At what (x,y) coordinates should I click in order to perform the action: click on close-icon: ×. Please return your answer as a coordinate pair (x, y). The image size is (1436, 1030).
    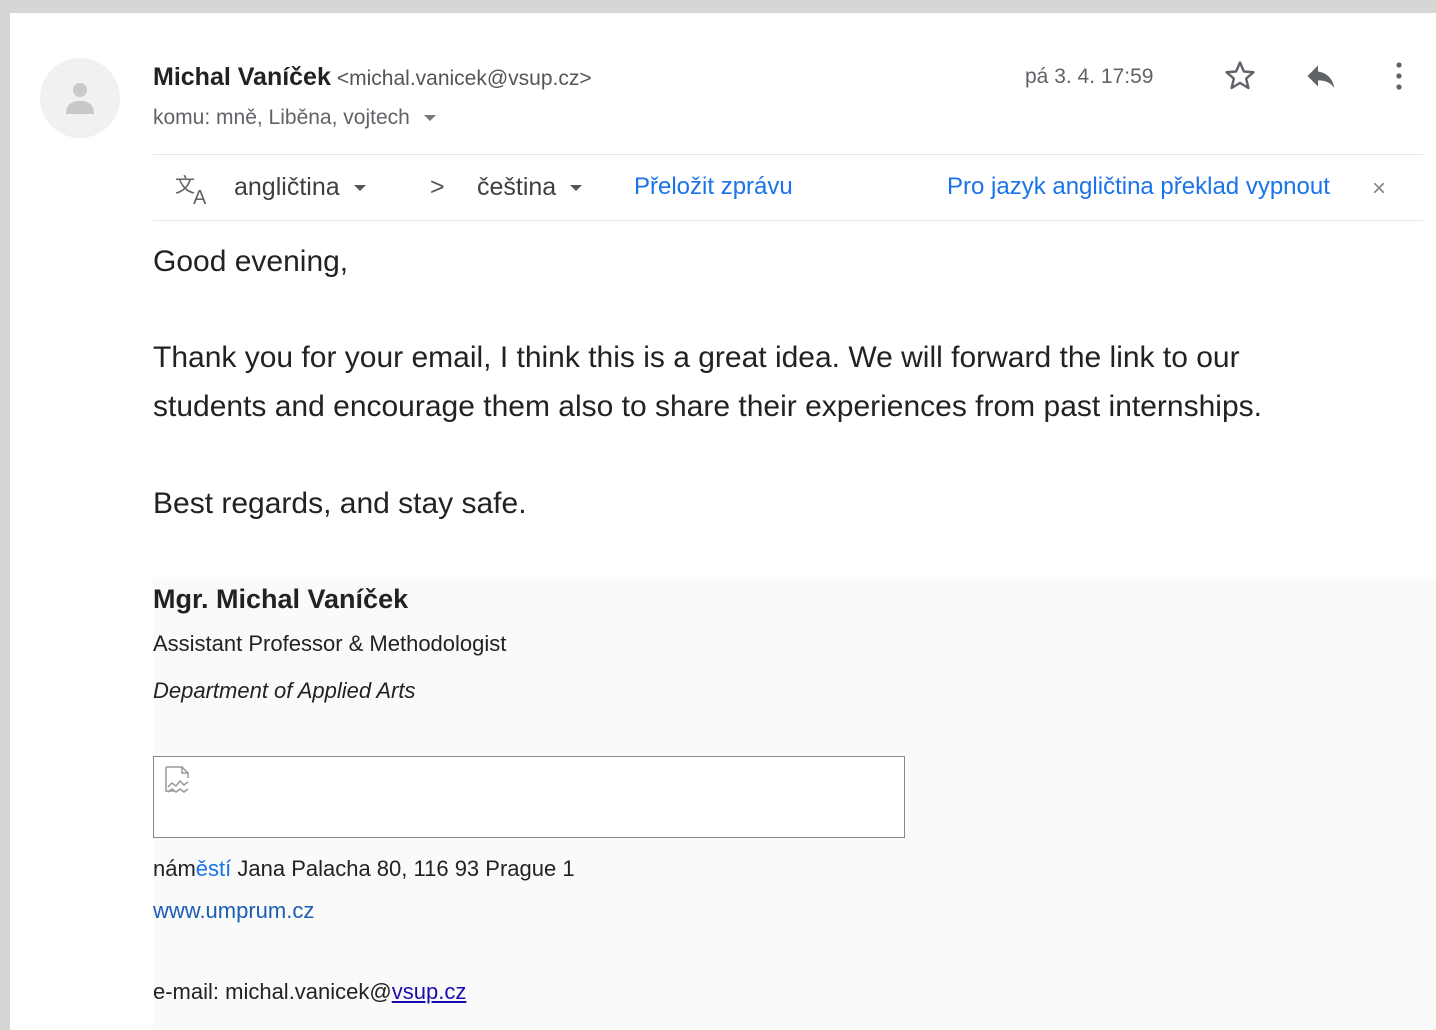
    Looking at the image, I should click on (1379, 189).